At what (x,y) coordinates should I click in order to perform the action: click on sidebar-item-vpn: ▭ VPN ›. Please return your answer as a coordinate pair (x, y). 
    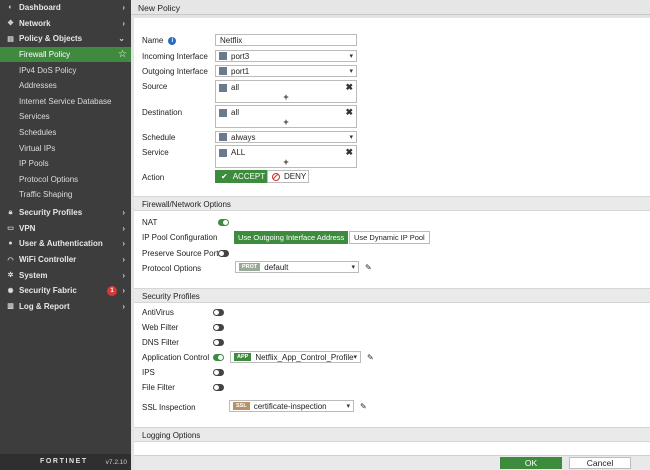
    Looking at the image, I should click on (65, 229).